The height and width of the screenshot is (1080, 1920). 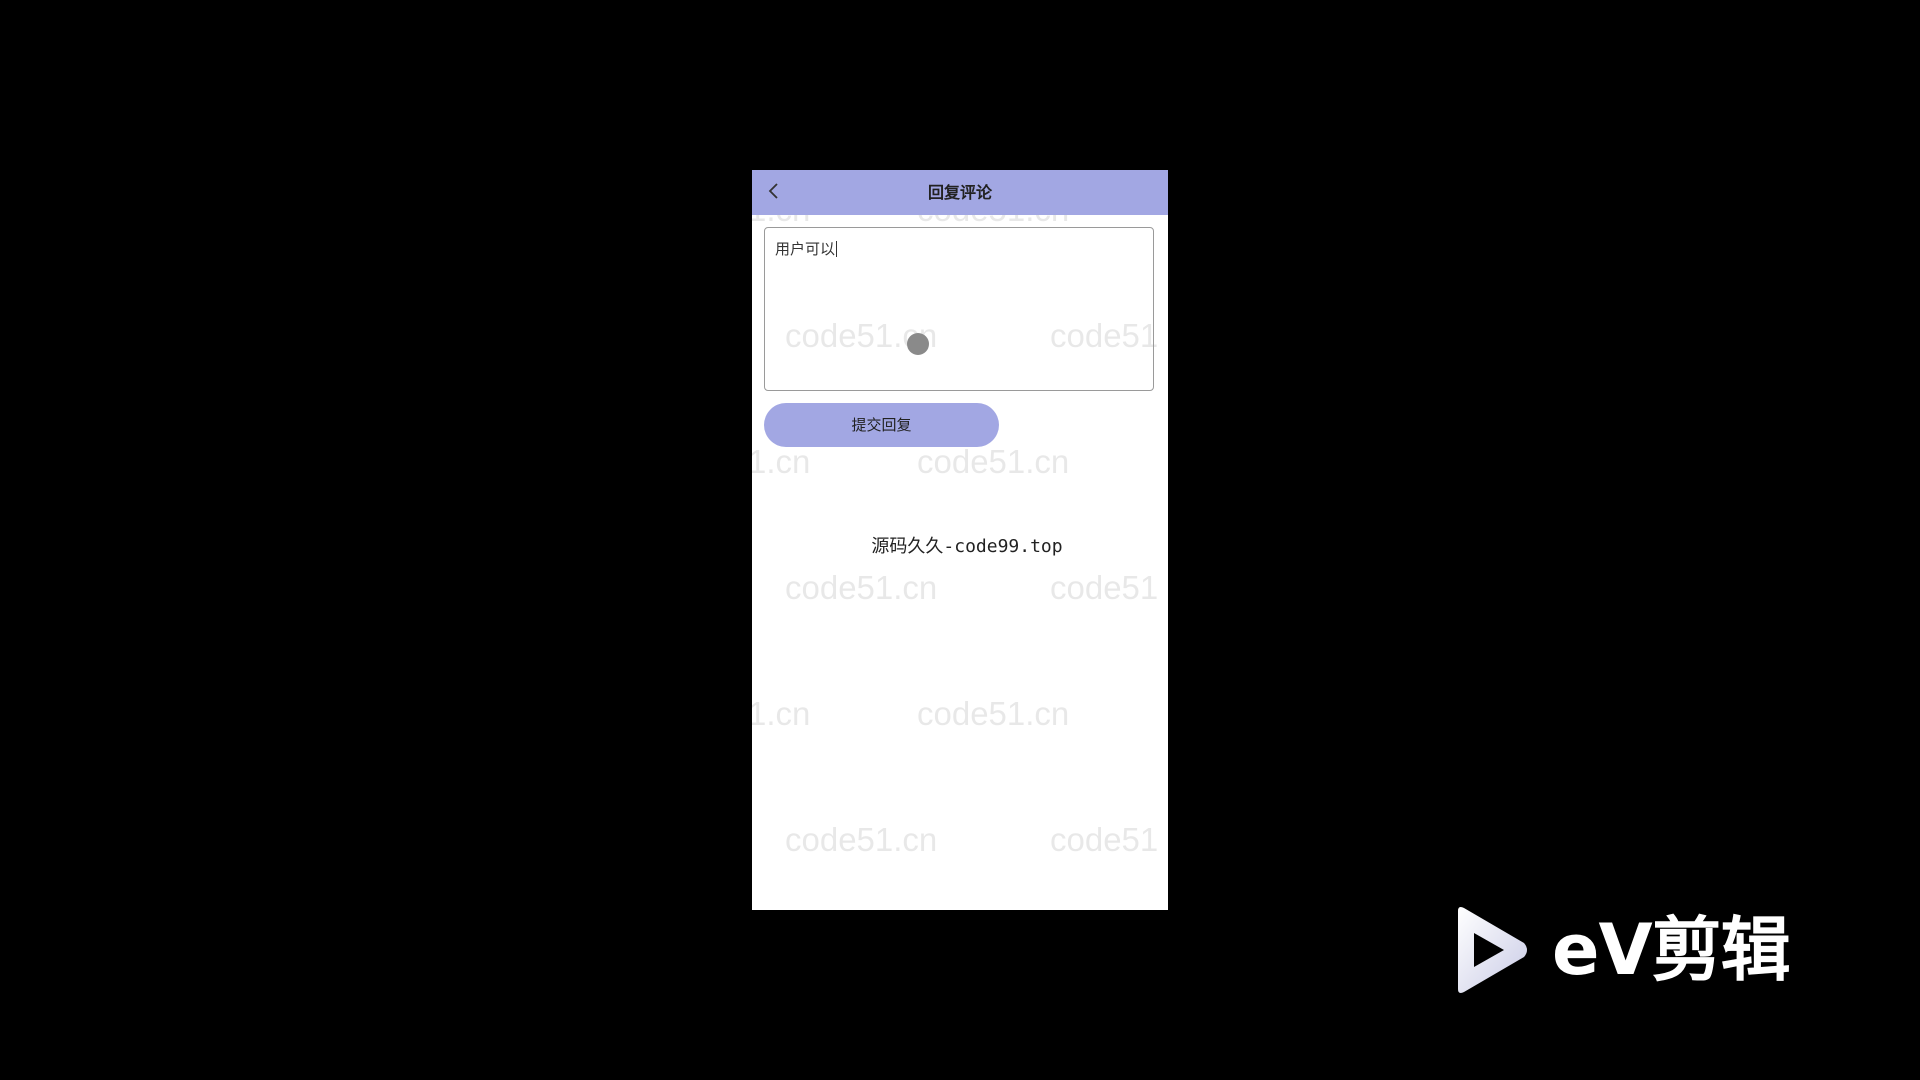 I want to click on ev-logo-text: eV剪辑, so click(x=1671, y=950).